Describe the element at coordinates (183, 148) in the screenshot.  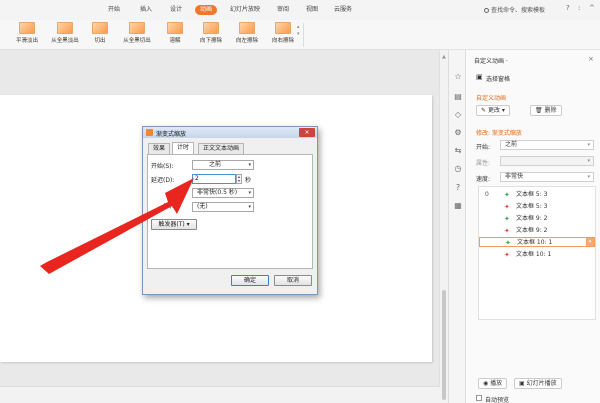
I see `tab-timing: 计时` at that location.